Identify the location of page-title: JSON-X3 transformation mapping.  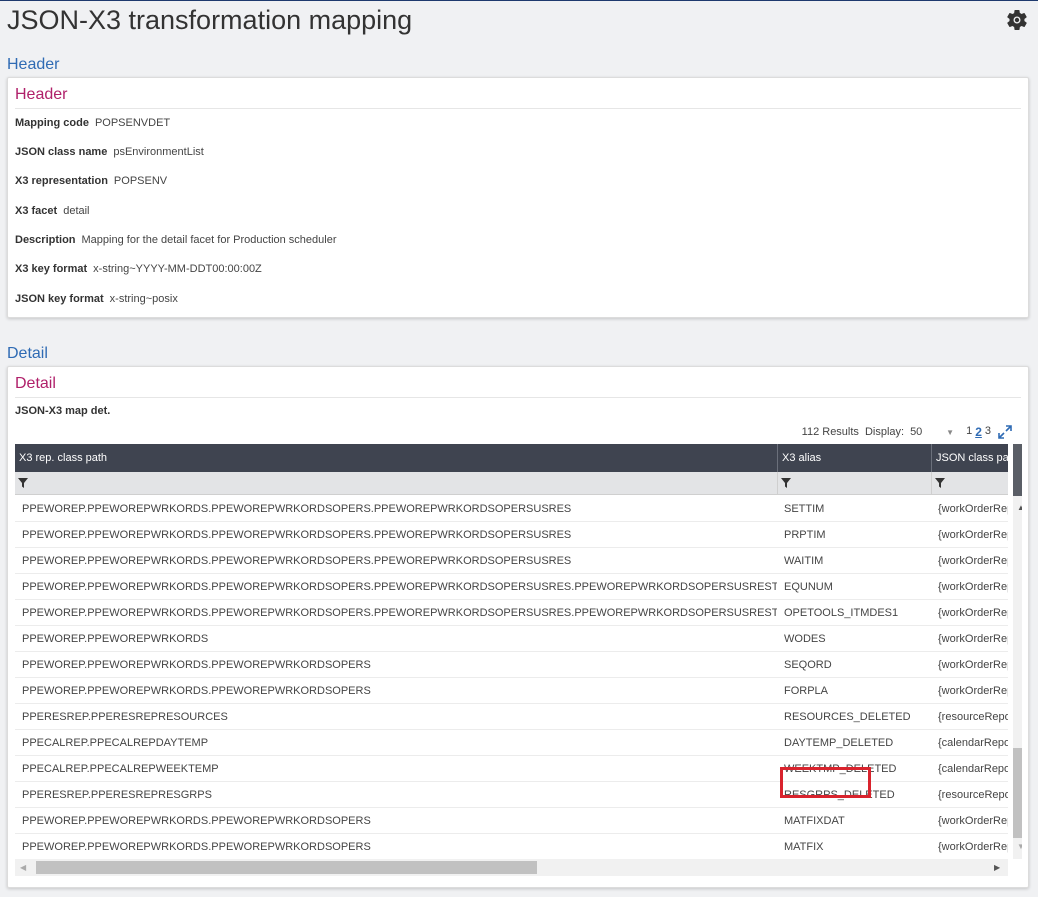
(210, 20).